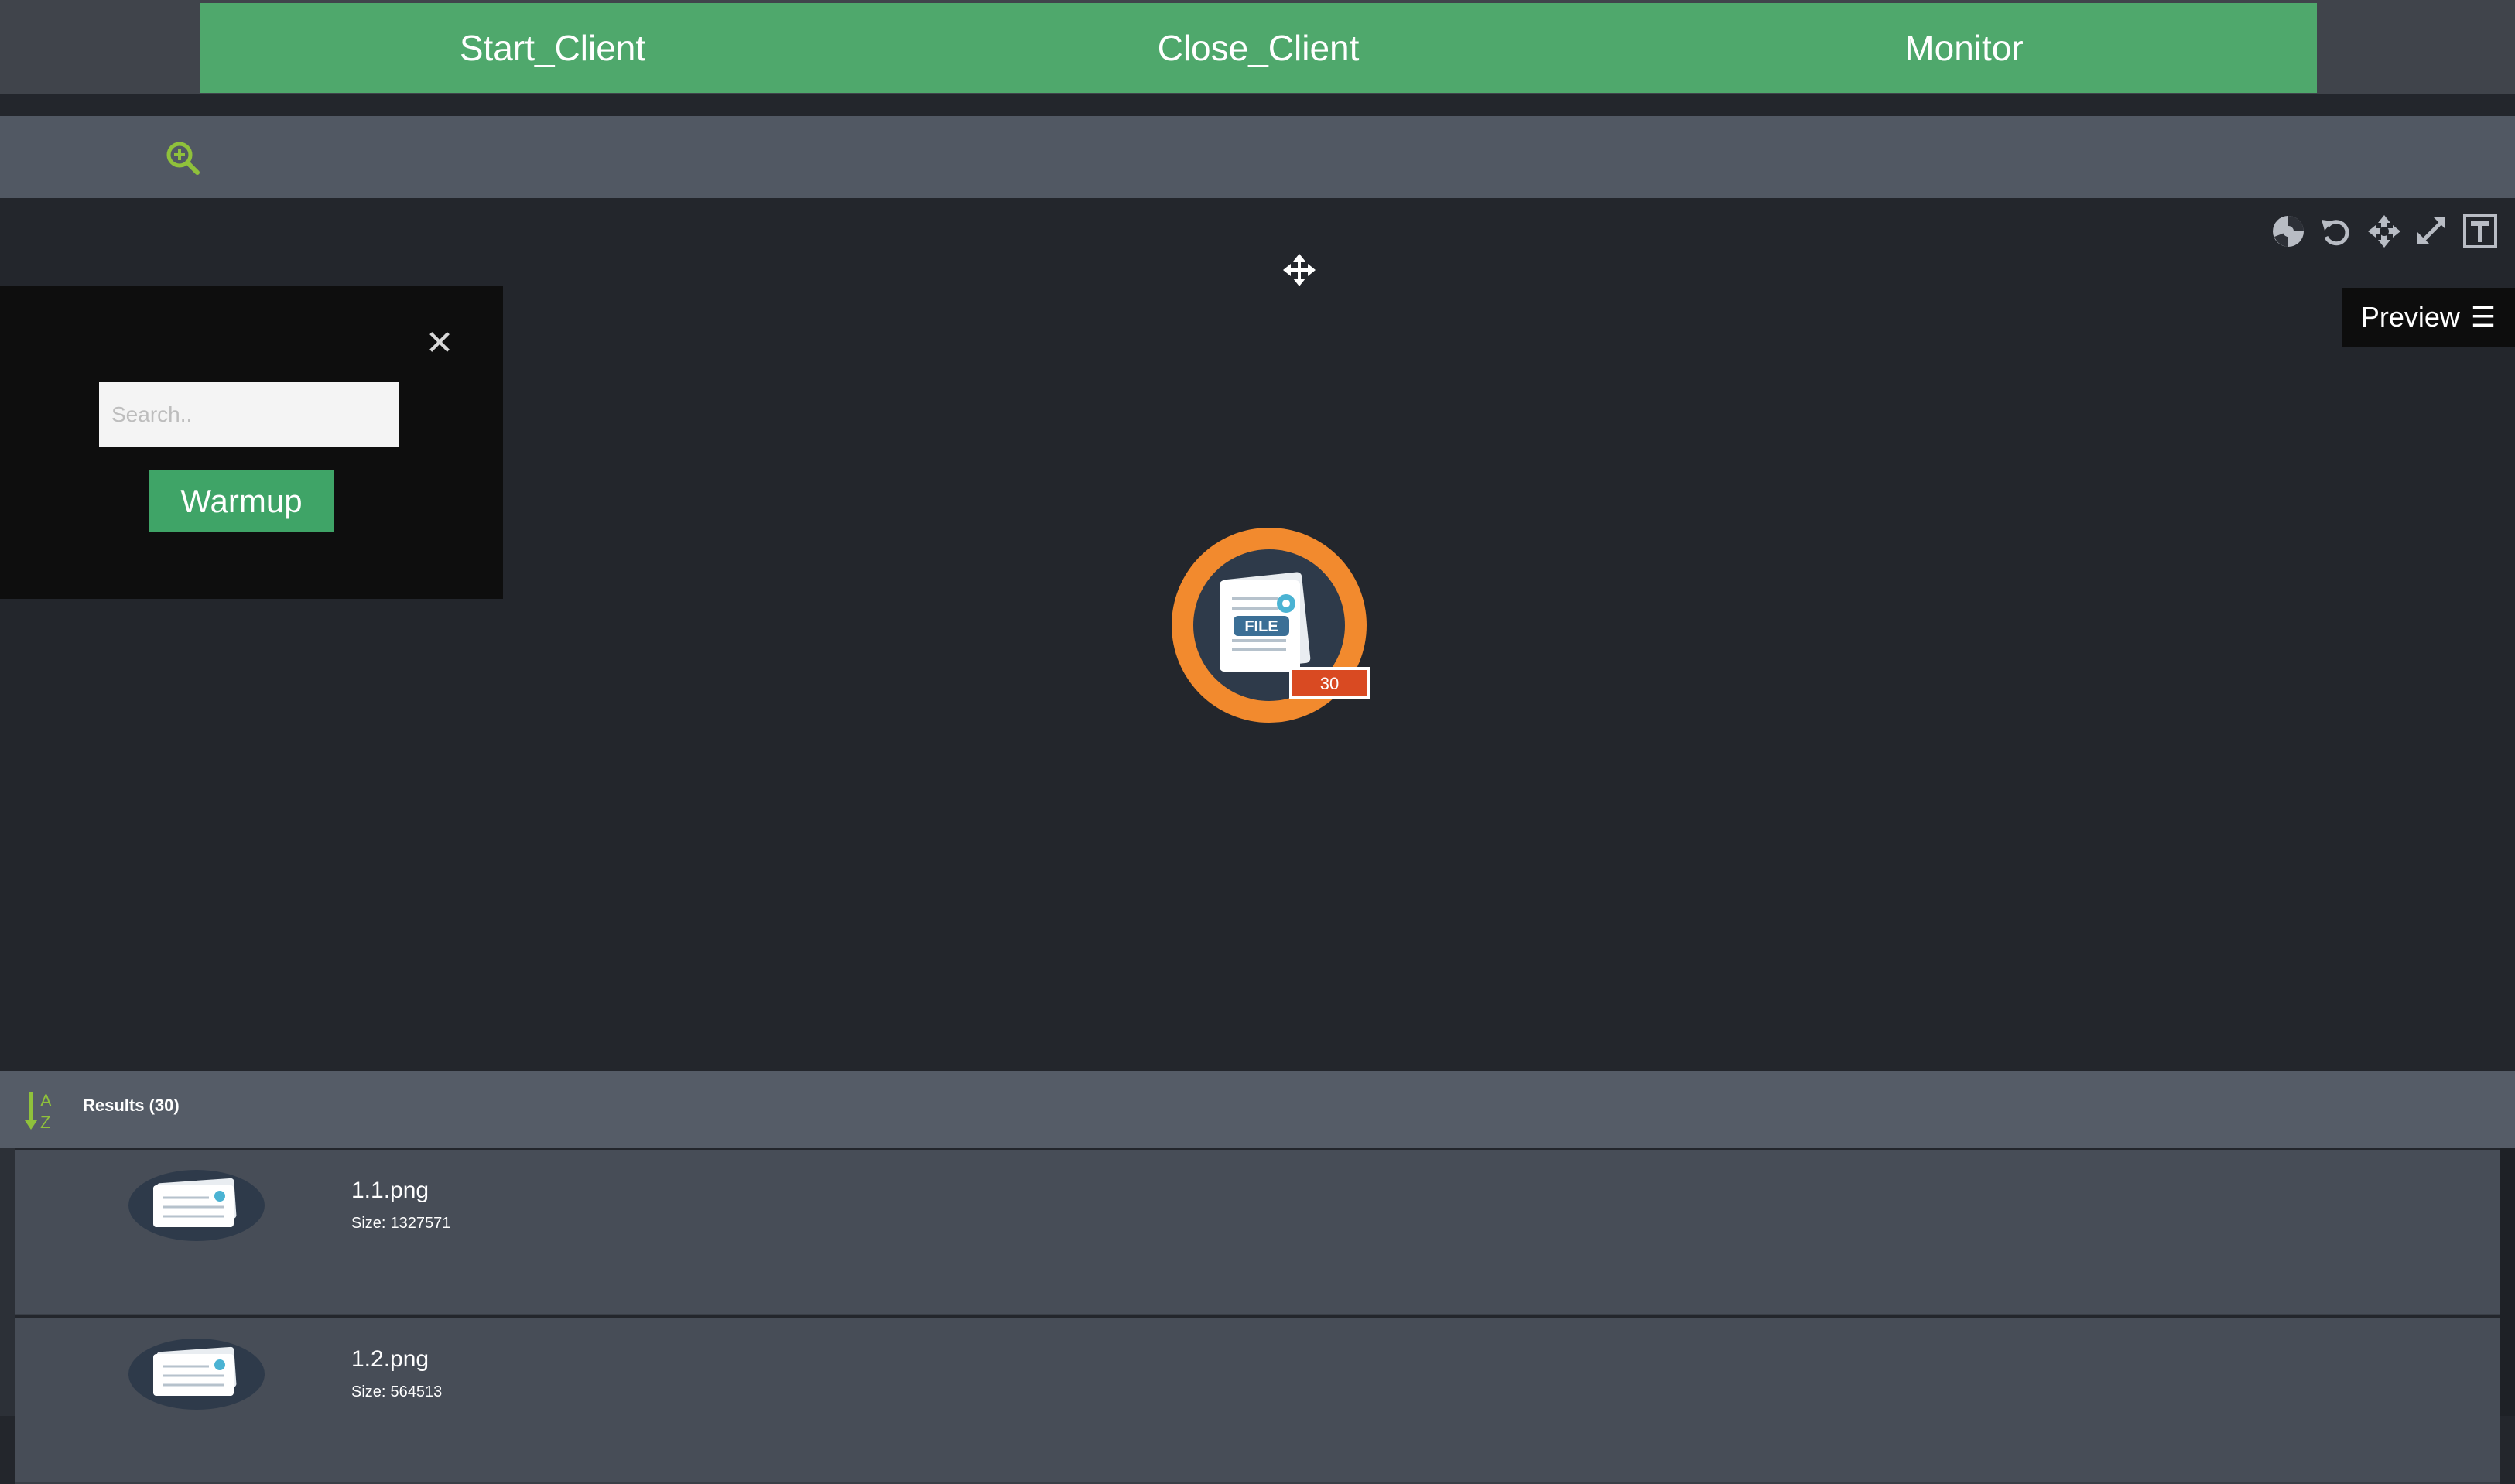  What do you see at coordinates (1329, 683) in the screenshot?
I see `node-count-badge: 30` at bounding box center [1329, 683].